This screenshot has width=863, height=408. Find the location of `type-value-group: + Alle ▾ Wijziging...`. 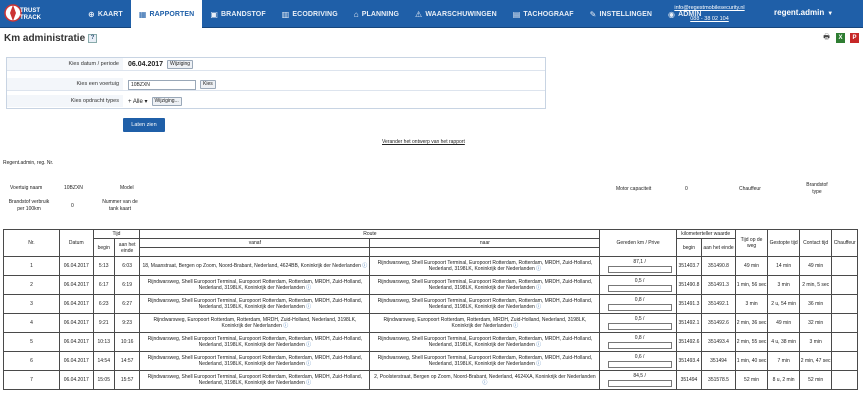

type-value-group: + Alle ▾ Wijziging... is located at coordinates (155, 101).